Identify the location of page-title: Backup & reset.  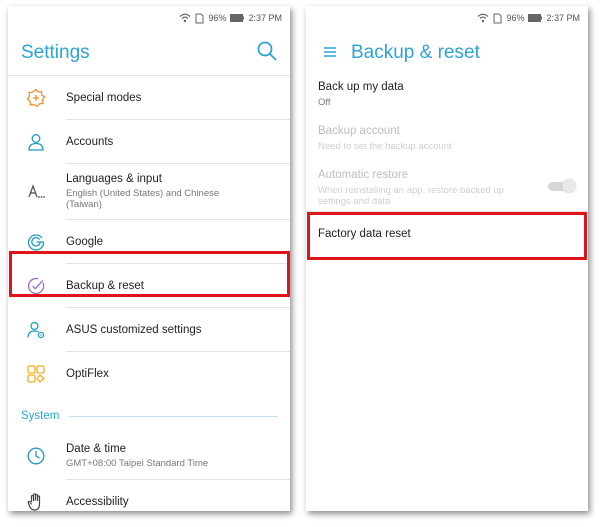
(415, 52).